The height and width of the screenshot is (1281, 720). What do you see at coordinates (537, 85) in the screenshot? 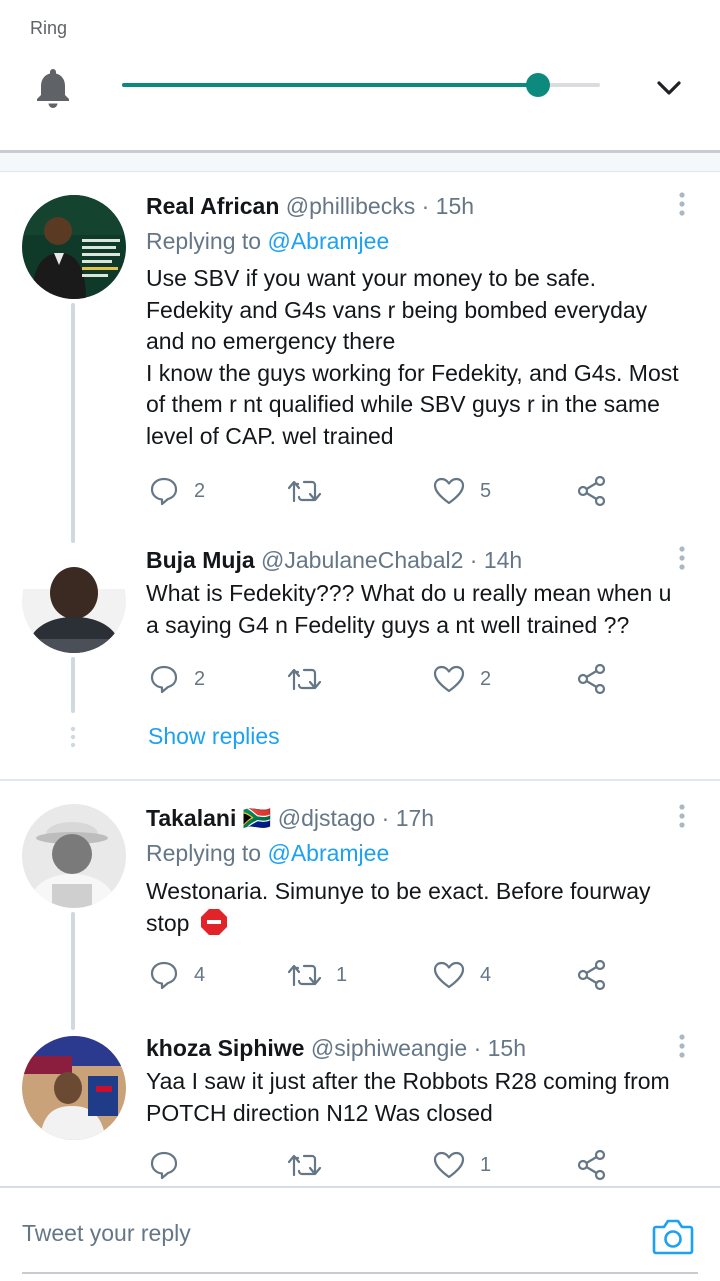
I see `volume-slider-thumb` at bounding box center [537, 85].